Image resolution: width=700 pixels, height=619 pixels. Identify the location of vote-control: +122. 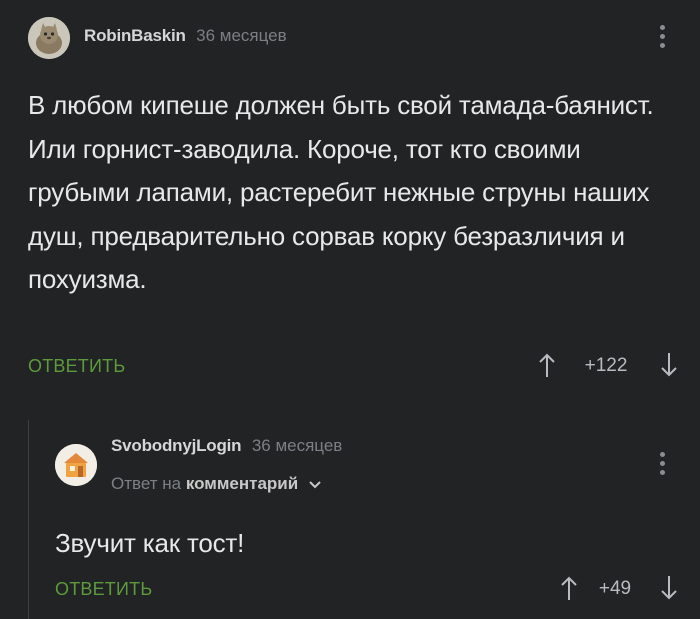
(608, 365).